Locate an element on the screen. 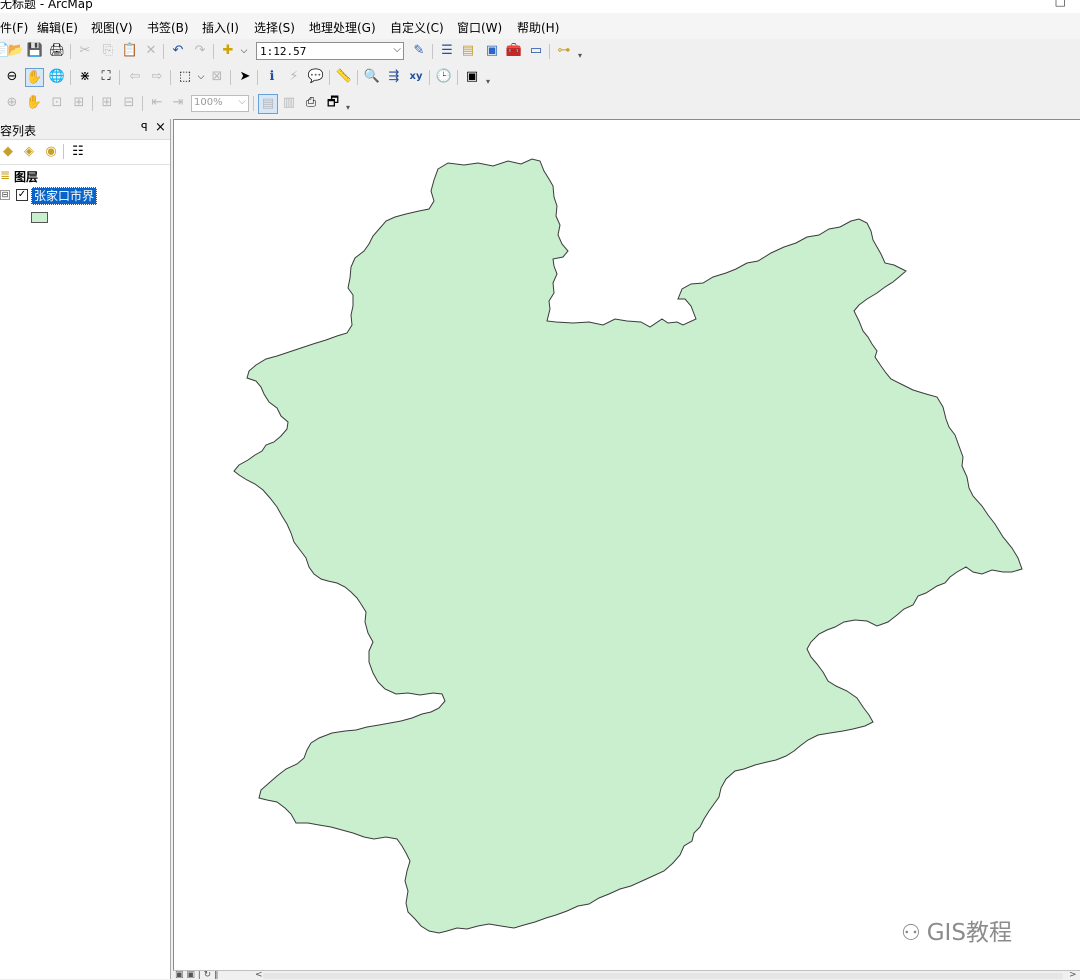  modelbuilder-icon: ⊶ is located at coordinates (564, 51).